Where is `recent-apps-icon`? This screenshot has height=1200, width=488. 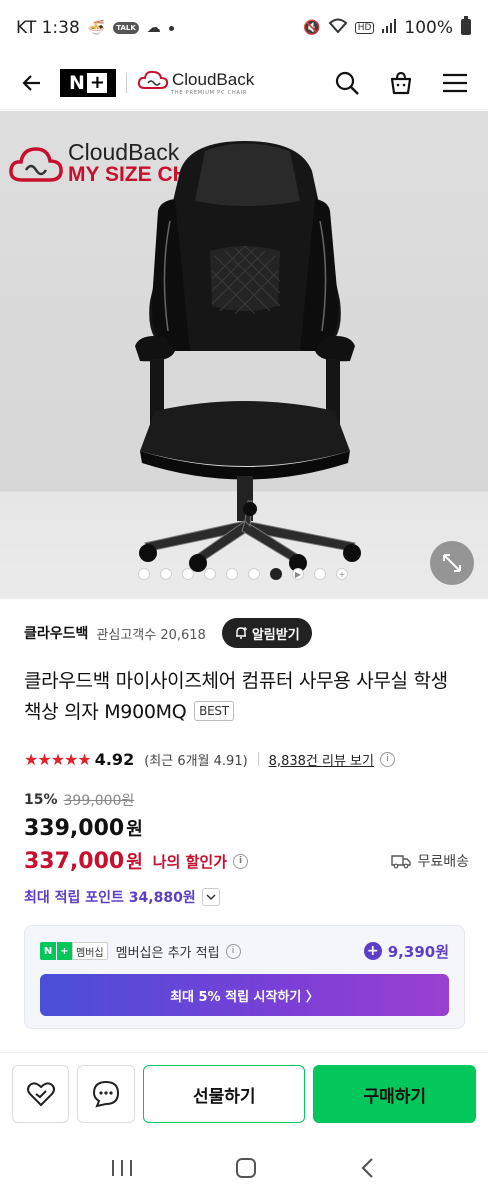 recent-apps-icon is located at coordinates (122, 1170).